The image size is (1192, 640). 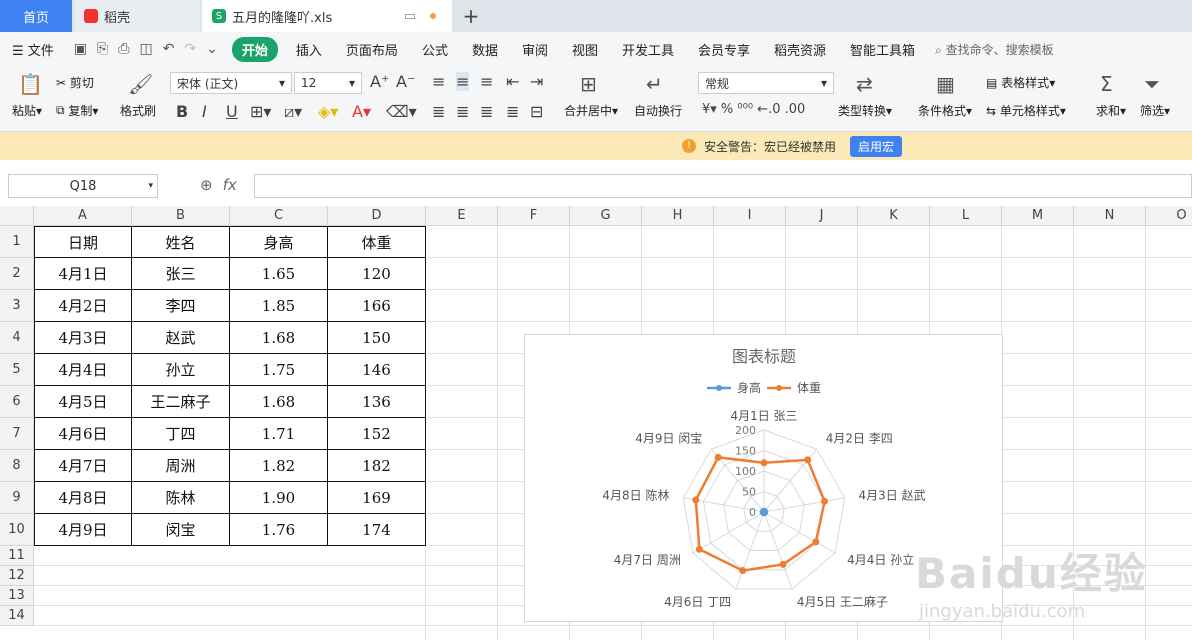 What do you see at coordinates (181, 498) in the screenshot?
I see `table-cell: 陈林` at bounding box center [181, 498].